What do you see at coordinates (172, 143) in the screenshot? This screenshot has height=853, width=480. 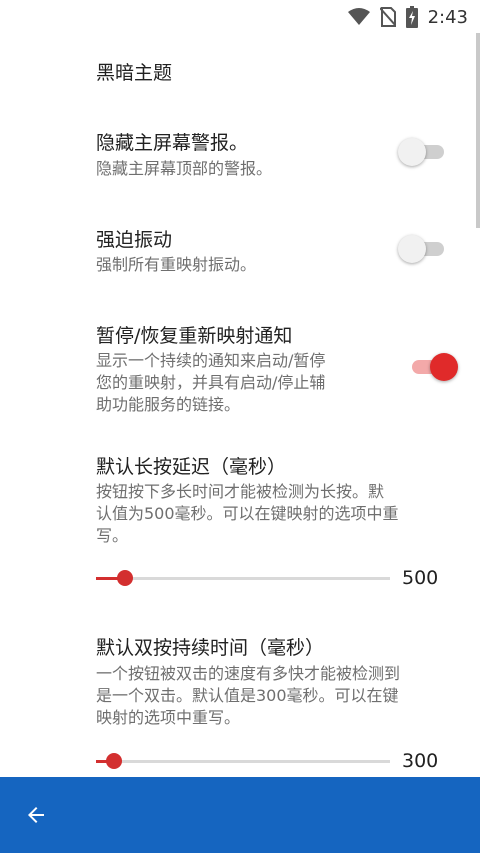 I see `hide-alerts-title: 隐藏主屏幕警报。` at bounding box center [172, 143].